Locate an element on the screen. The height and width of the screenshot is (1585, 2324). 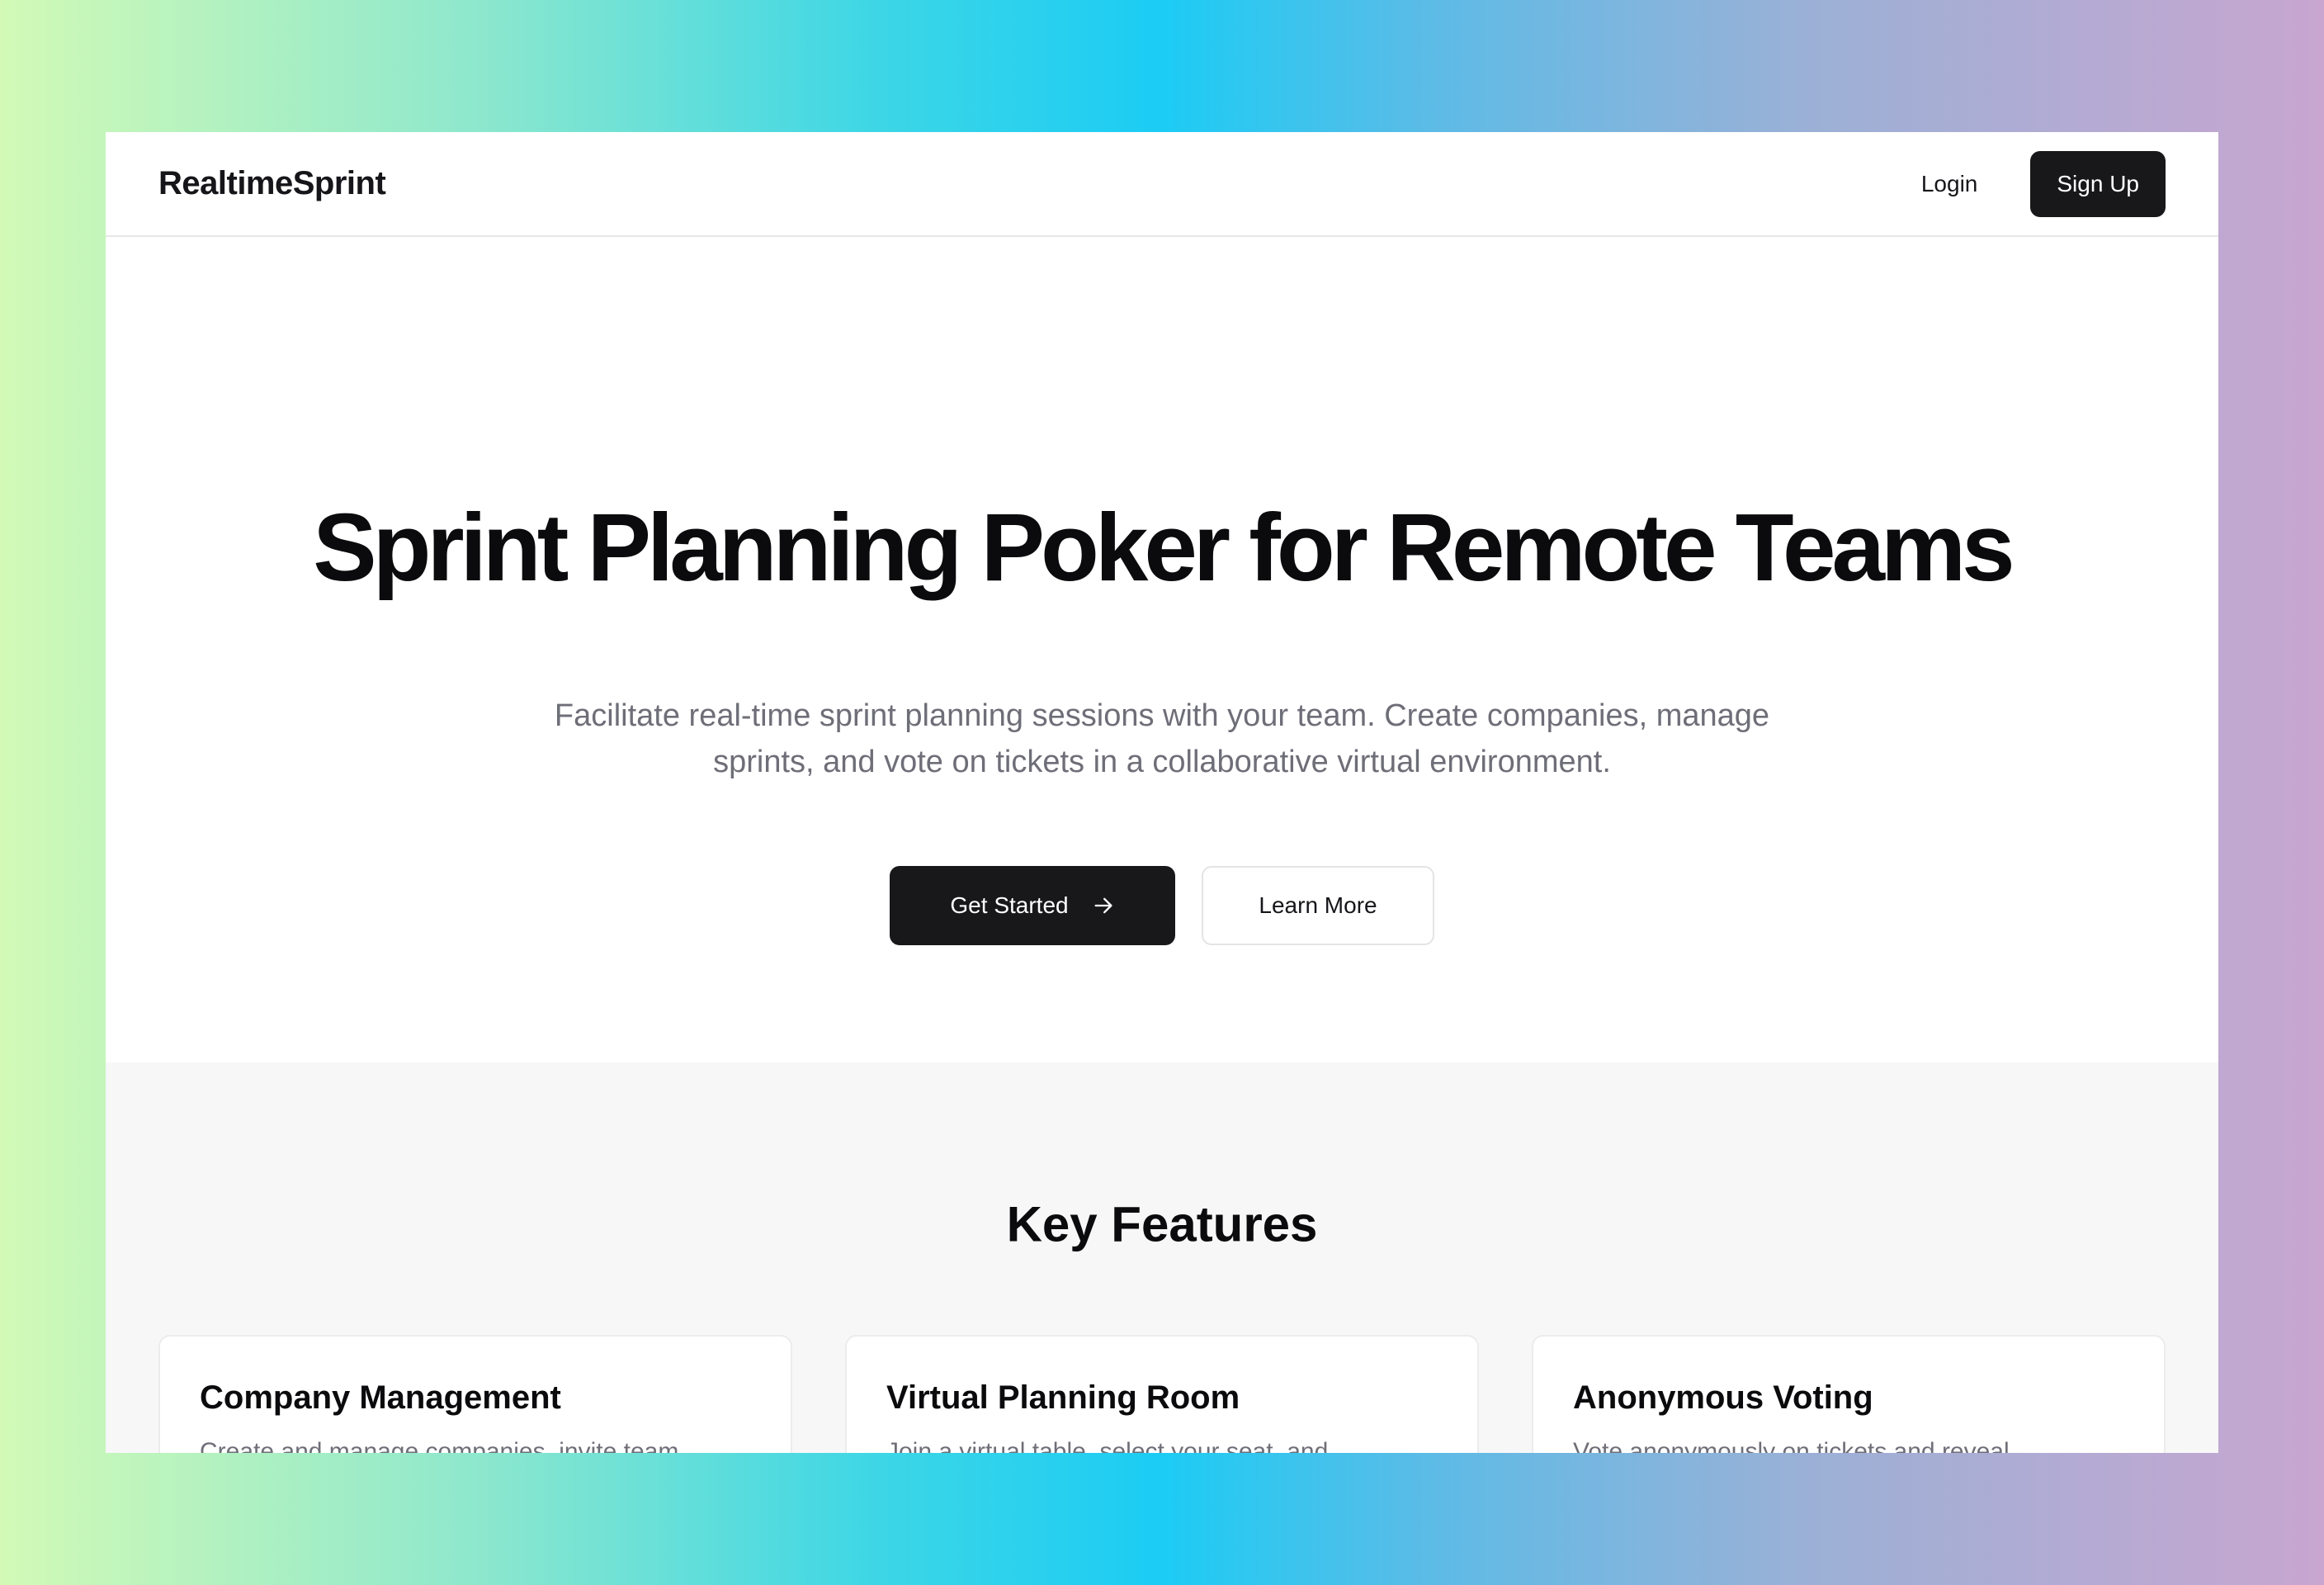
nav-actions: Login Sign Up is located at coordinates (2030, 184).